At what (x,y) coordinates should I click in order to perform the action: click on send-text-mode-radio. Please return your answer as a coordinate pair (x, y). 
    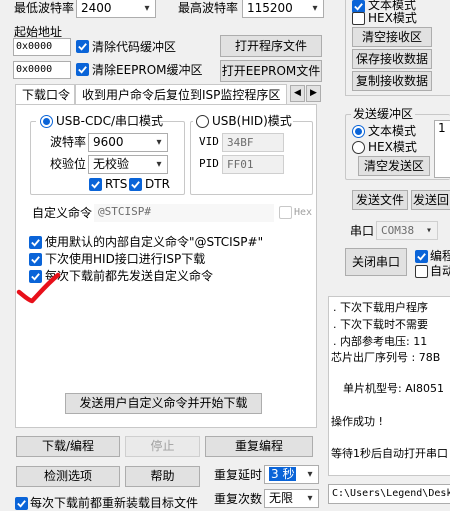
    Looking at the image, I should click on (358, 131).